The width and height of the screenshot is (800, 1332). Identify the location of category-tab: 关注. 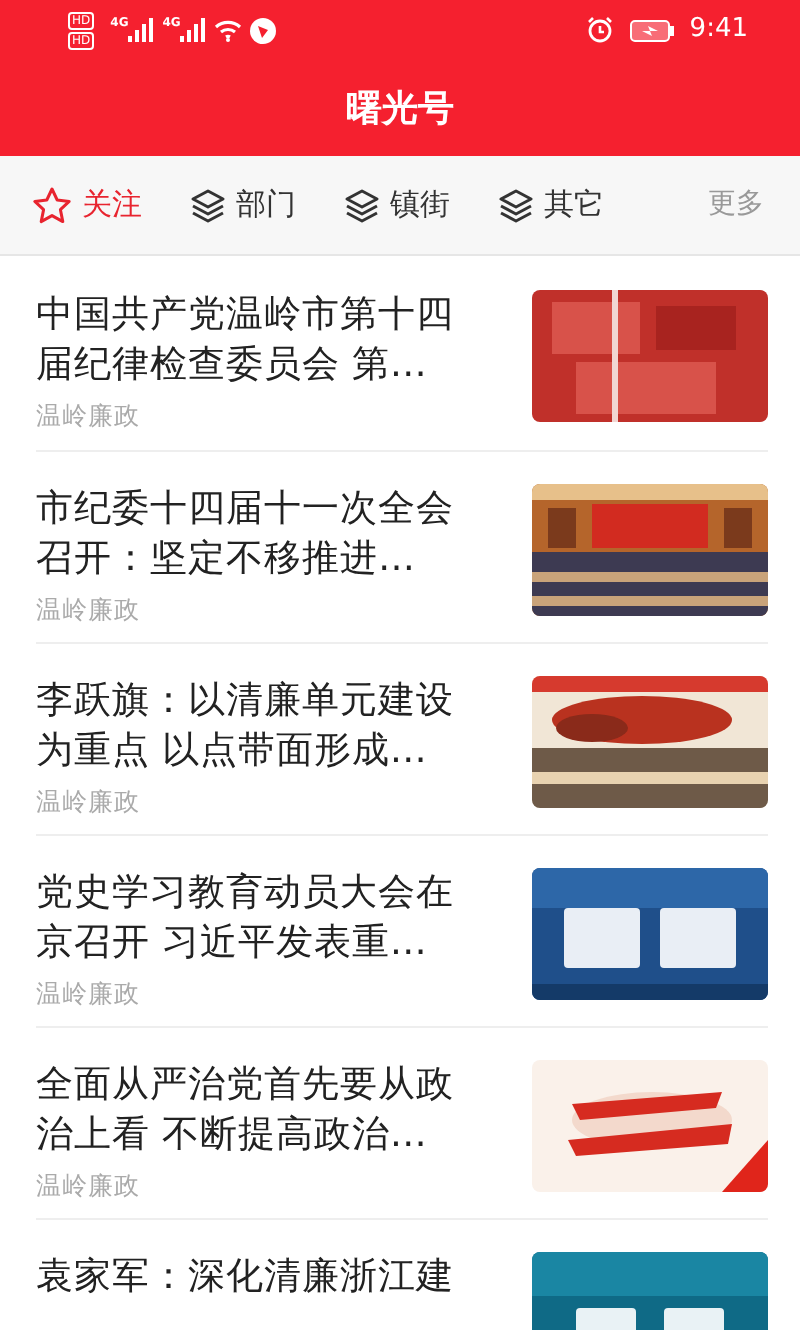
(87, 205).